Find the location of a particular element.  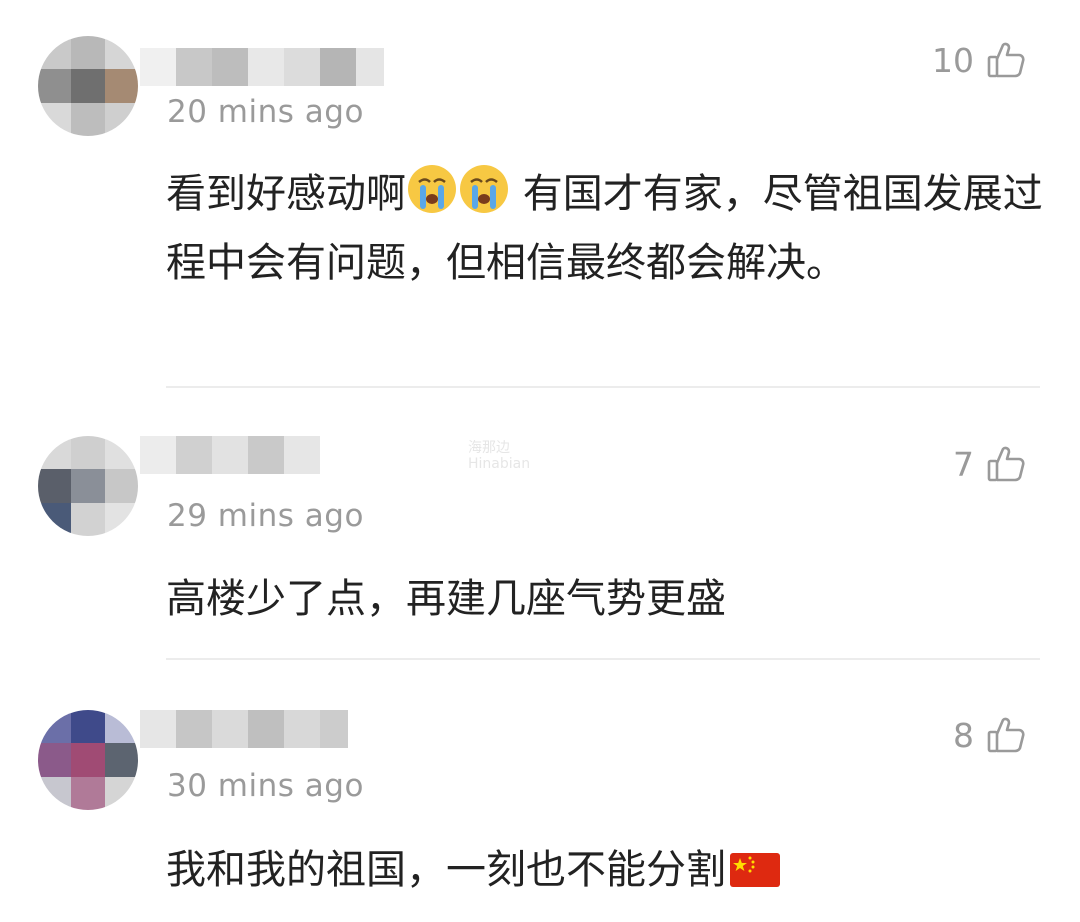

like-count: 8 is located at coordinates (963, 735).